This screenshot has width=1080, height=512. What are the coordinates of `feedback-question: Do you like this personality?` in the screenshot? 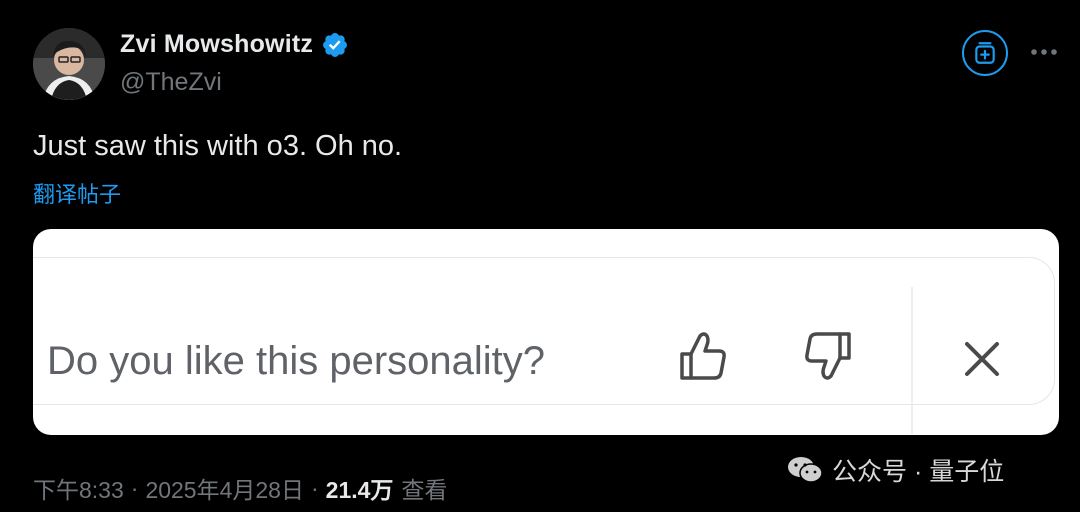 It's located at (296, 361).